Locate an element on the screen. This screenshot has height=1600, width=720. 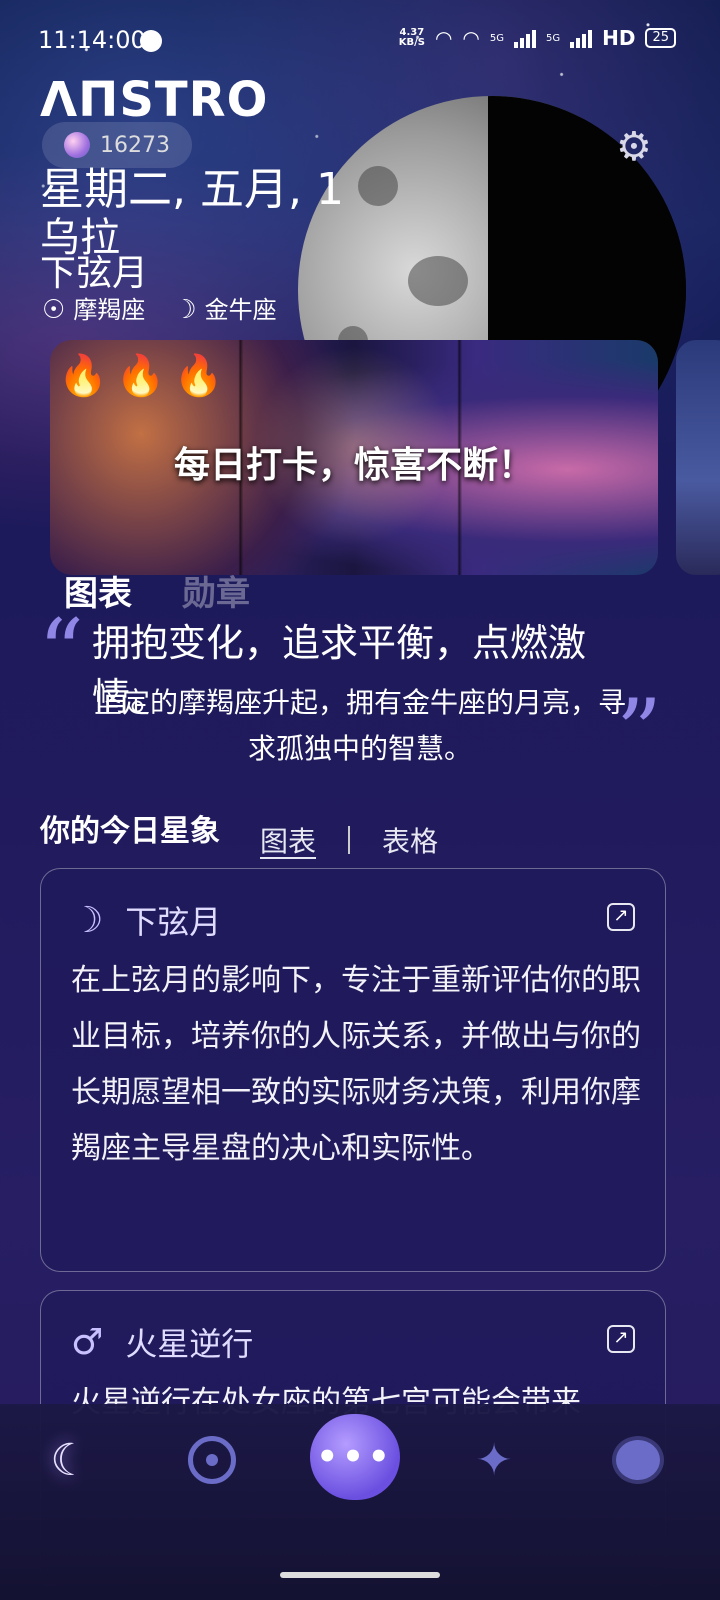
view-chart-tab: 图表 is located at coordinates (288, 840).